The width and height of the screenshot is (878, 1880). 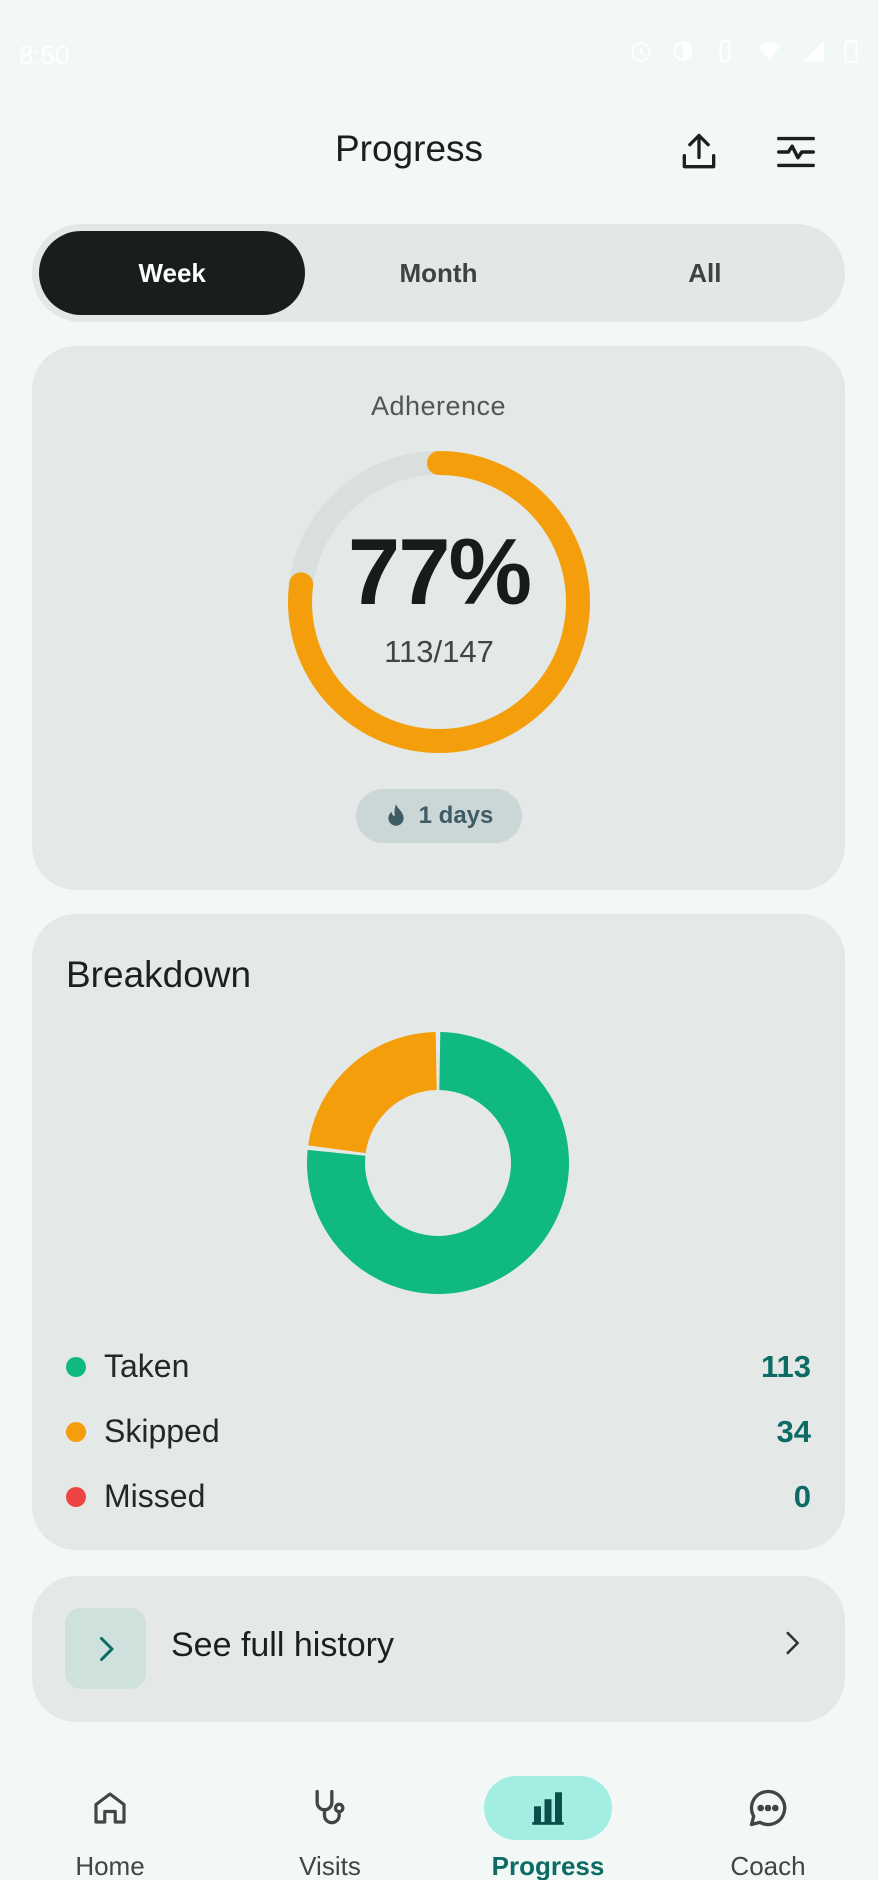 I want to click on stethoscope-icon, so click(x=330, y=1807).